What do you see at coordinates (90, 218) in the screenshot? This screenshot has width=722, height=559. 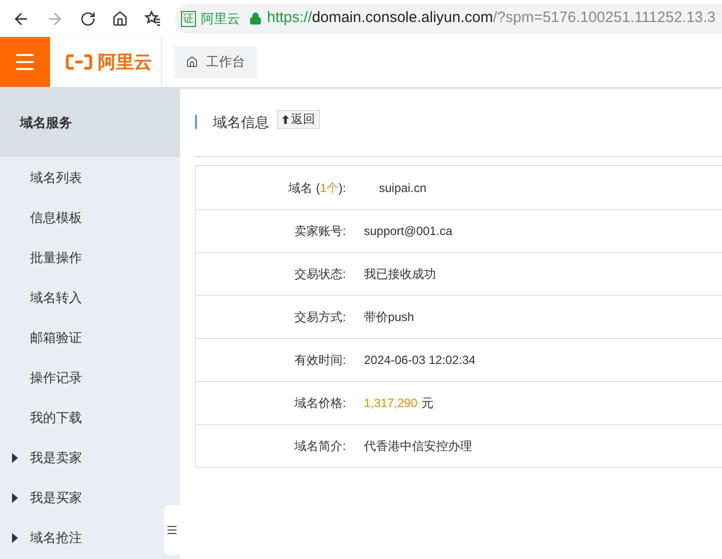 I see `sidebar-item: 信息模板` at bounding box center [90, 218].